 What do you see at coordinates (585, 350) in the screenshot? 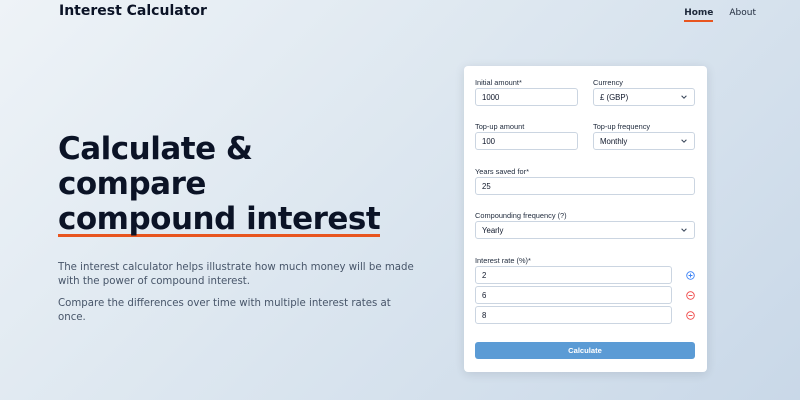
I see `calculate-button: Calculate` at bounding box center [585, 350].